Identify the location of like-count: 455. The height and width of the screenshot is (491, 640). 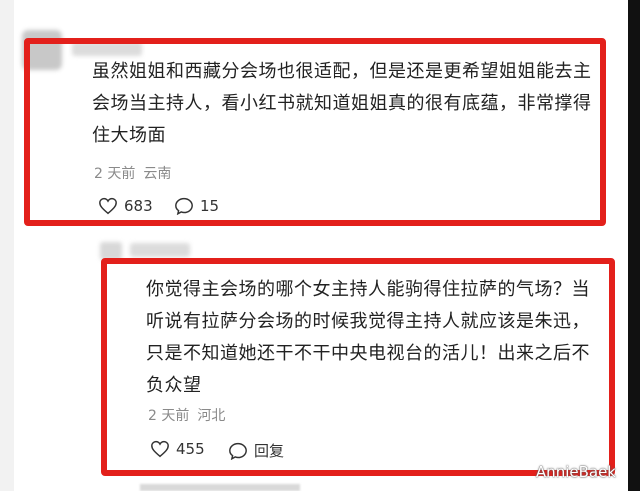
(190, 449).